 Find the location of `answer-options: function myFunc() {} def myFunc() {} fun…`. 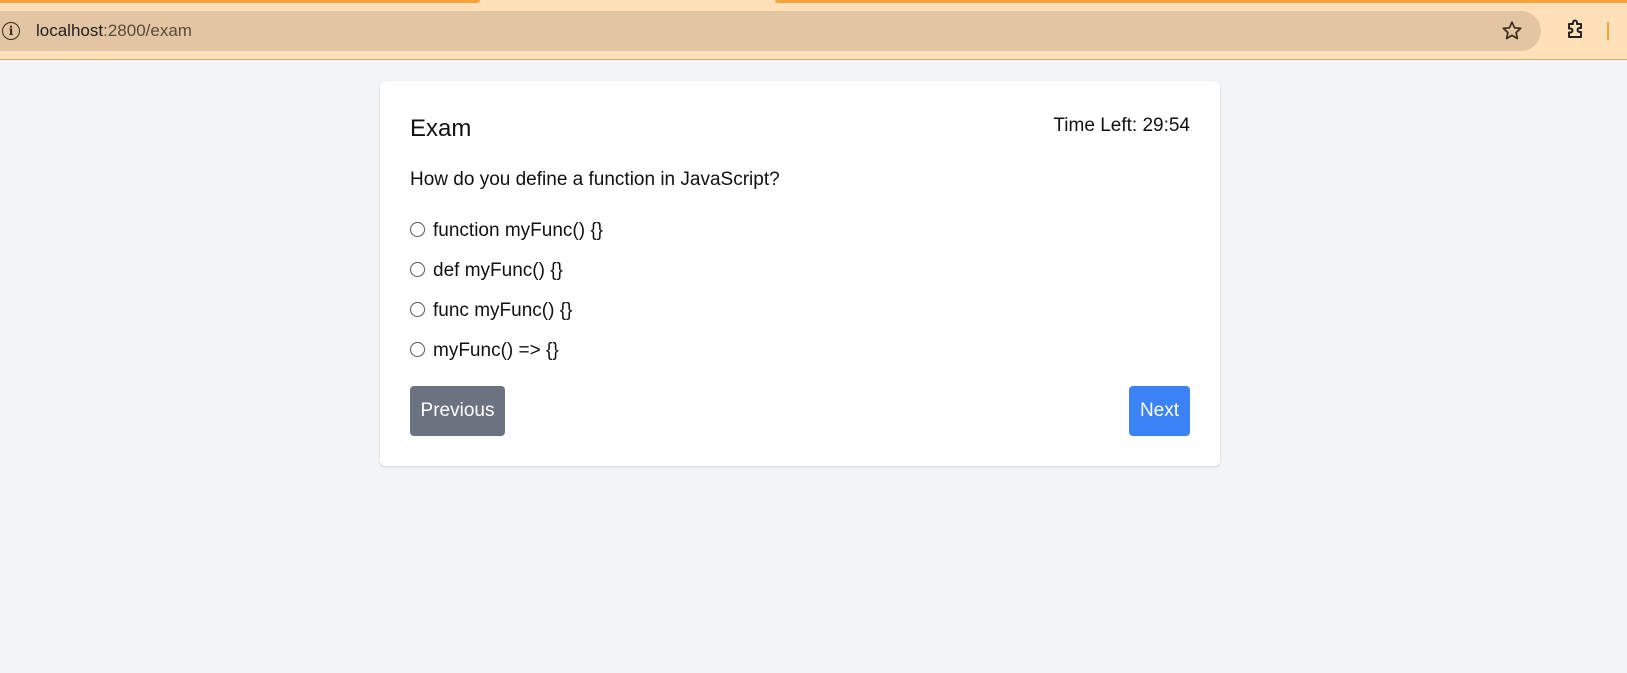

answer-options: function myFunc() {} def myFunc() {} fun… is located at coordinates (506, 291).